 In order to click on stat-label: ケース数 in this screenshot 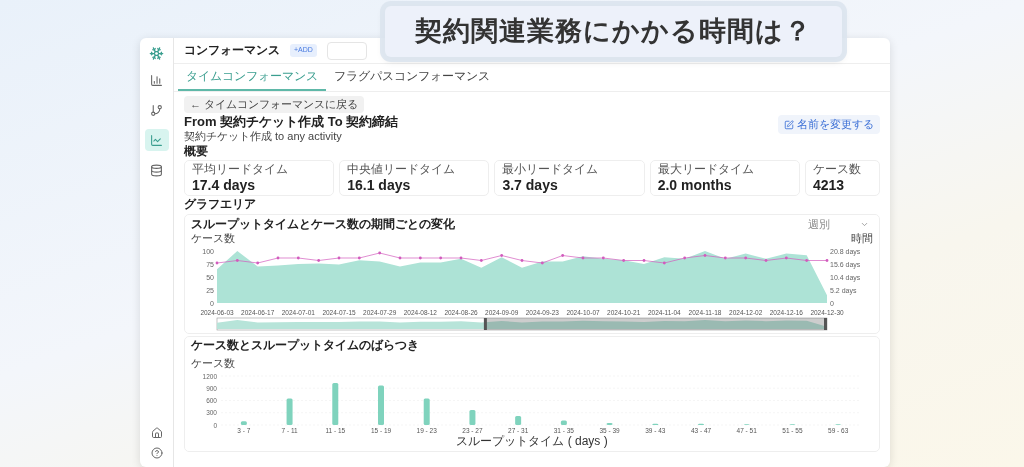, I will do `click(836, 170)`.